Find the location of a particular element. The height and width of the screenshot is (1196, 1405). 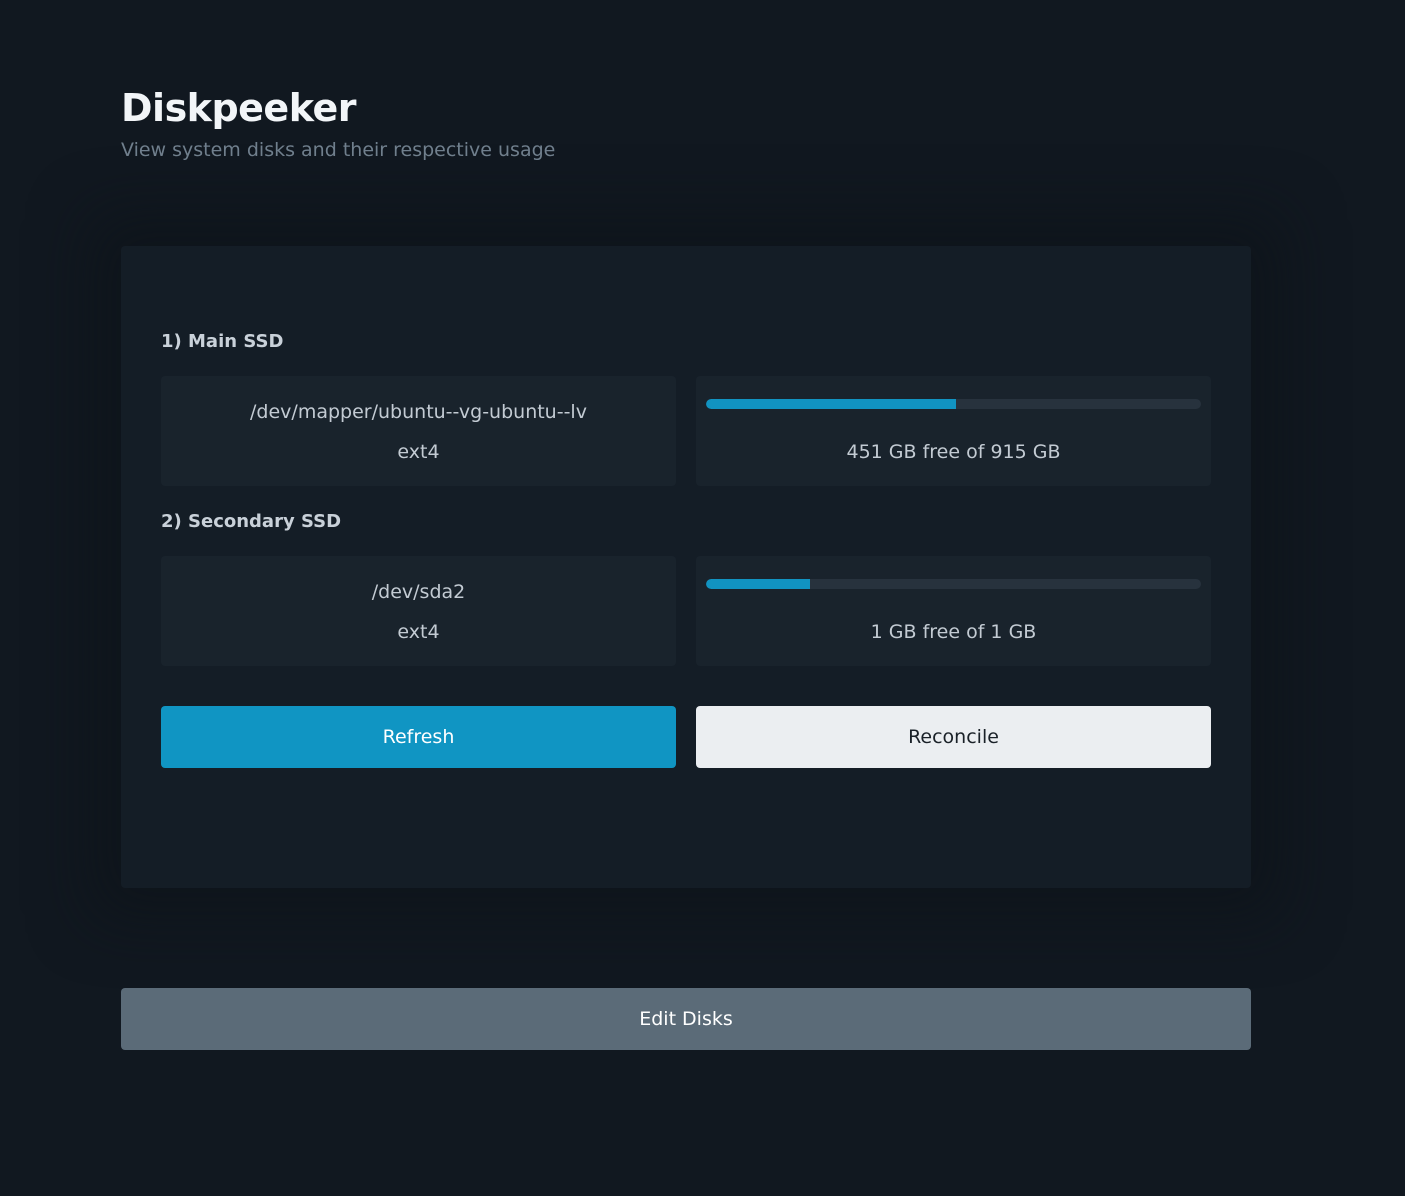

disk-usage-card: 451 GB free of 915 GB is located at coordinates (953, 431).